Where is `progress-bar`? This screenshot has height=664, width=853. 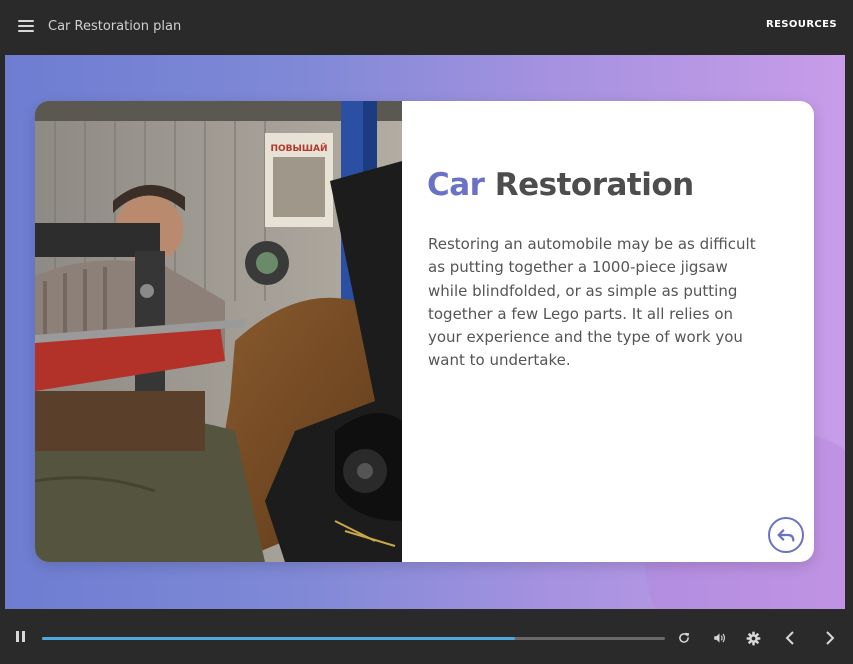 progress-bar is located at coordinates (353, 638).